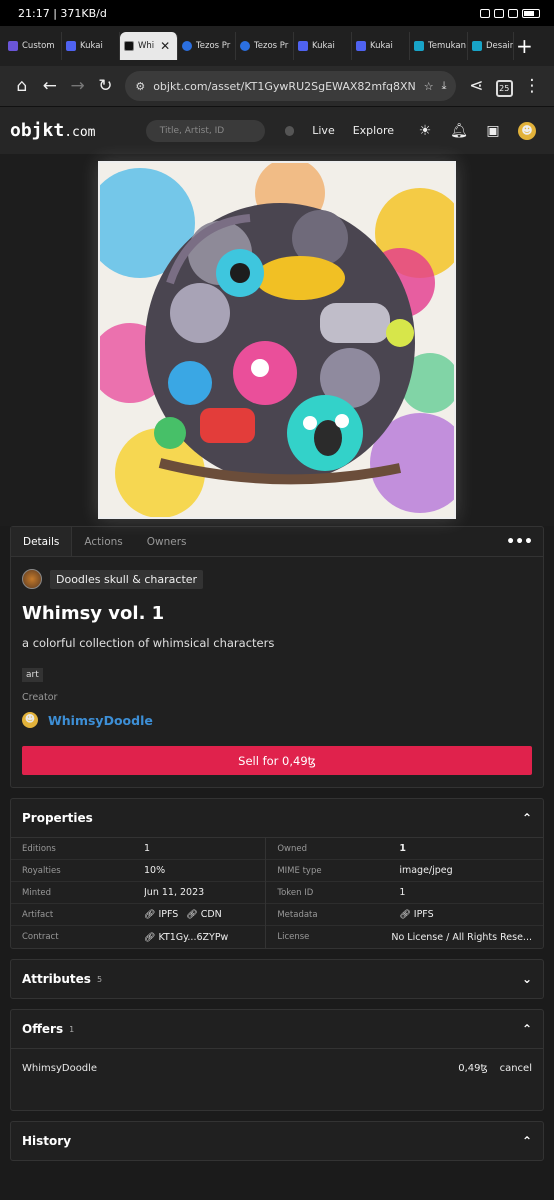 The height and width of the screenshot is (1200, 554). Describe the element at coordinates (50, 86) in the screenshot. I see `back-arrow-icon: ←` at that location.